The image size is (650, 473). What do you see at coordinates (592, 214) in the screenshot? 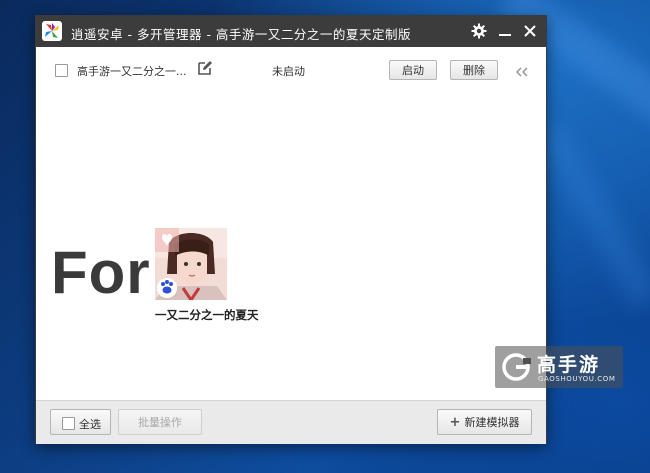
I see `desktop-light-beam` at bounding box center [592, 214].